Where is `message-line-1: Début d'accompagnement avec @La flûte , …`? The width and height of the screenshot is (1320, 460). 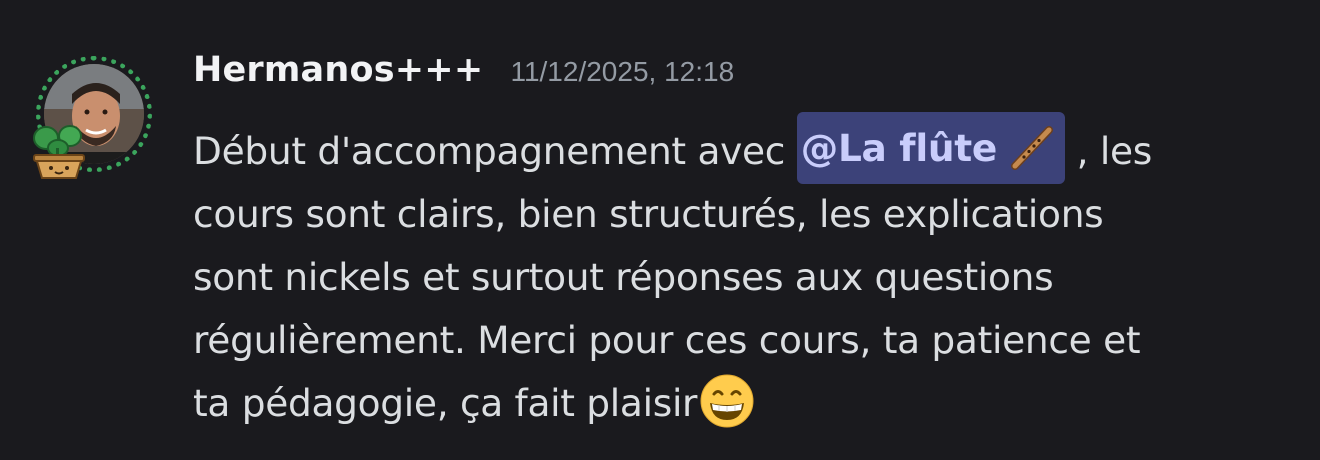
message-line-1: Début d'accompagnement avec @La flûte , … is located at coordinates (743, 147).